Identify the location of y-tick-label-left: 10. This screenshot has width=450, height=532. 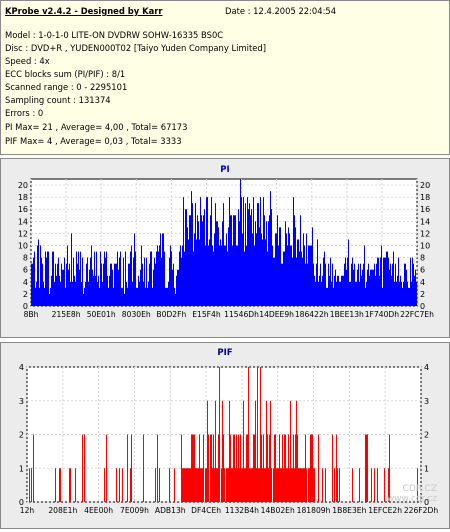
(23, 246).